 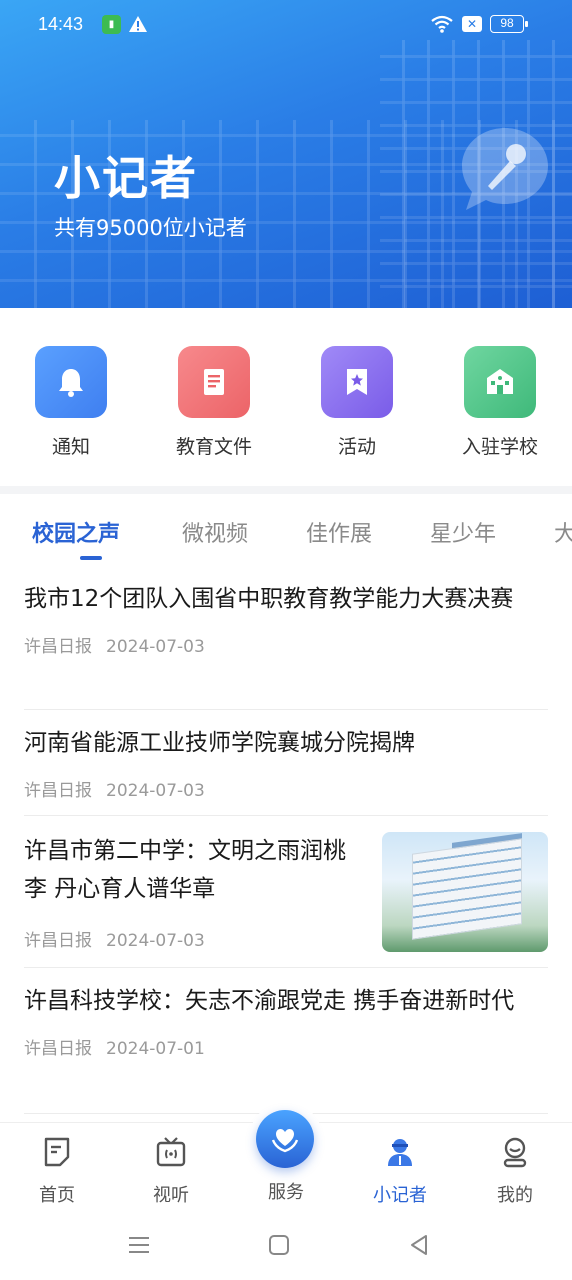 I want to click on profile-icon, so click(x=515, y=1152).